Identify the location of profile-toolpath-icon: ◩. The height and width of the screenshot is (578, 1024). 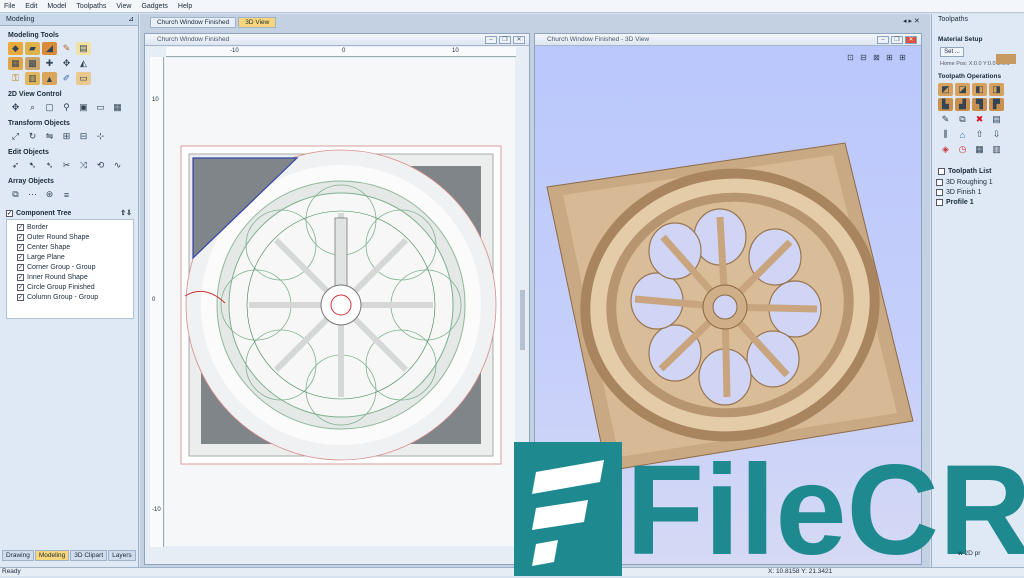
(945, 89).